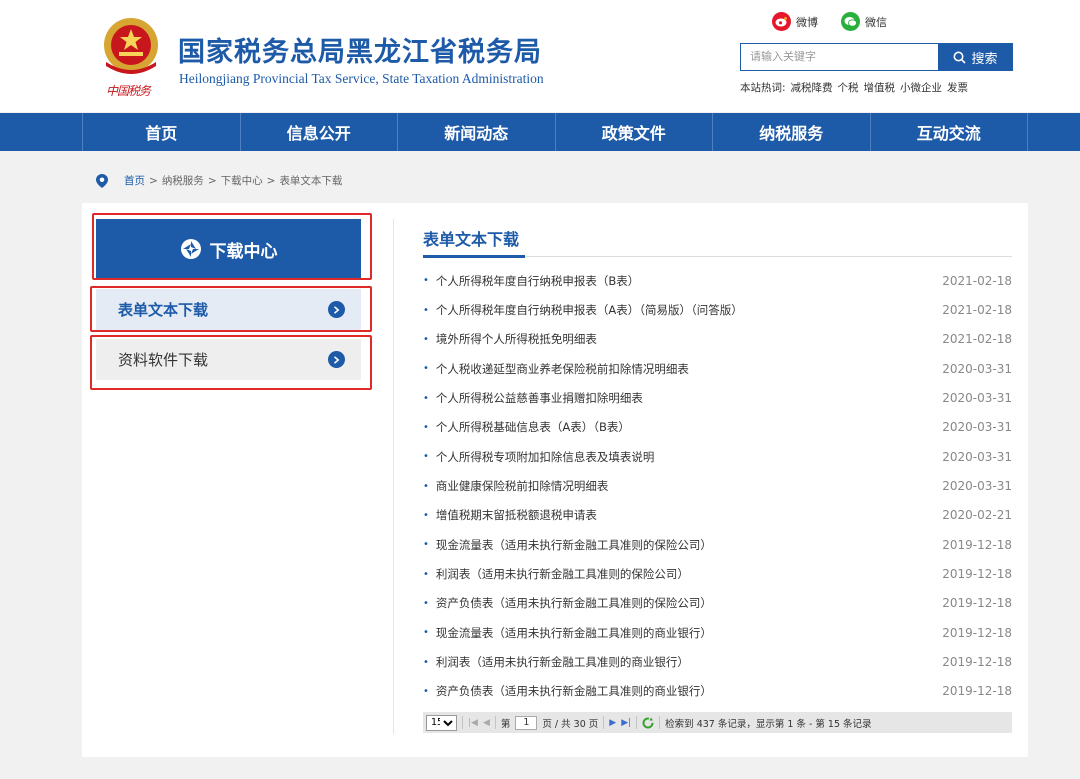 This screenshot has width=1080, height=779. Describe the element at coordinates (957, 87) in the screenshot. I see `hotword-link: 发票` at that location.